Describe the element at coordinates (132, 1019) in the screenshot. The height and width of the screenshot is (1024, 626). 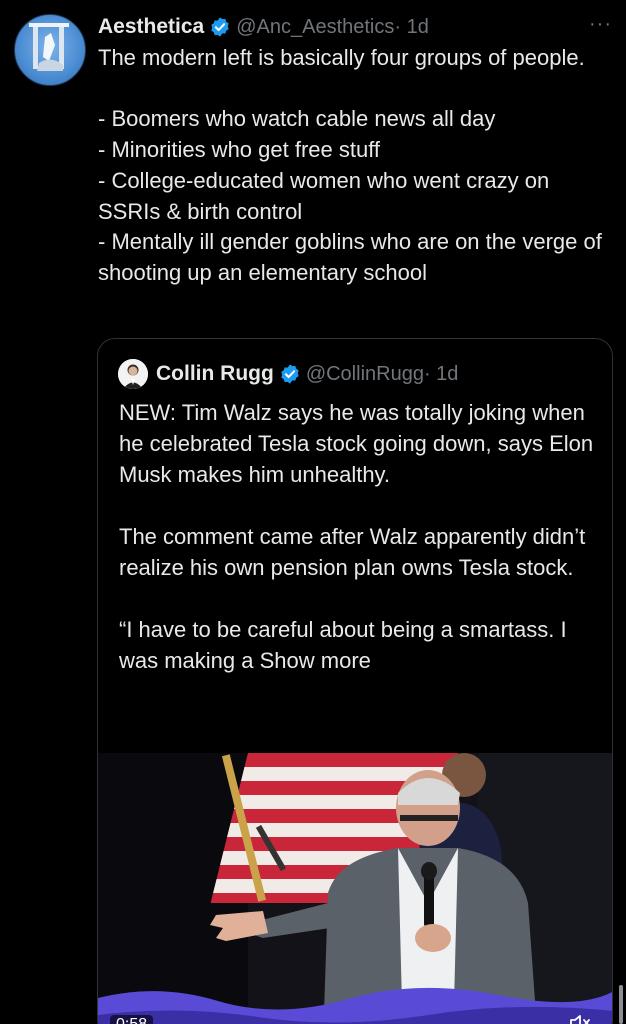
I see `video-timestamp: 0:58` at that location.